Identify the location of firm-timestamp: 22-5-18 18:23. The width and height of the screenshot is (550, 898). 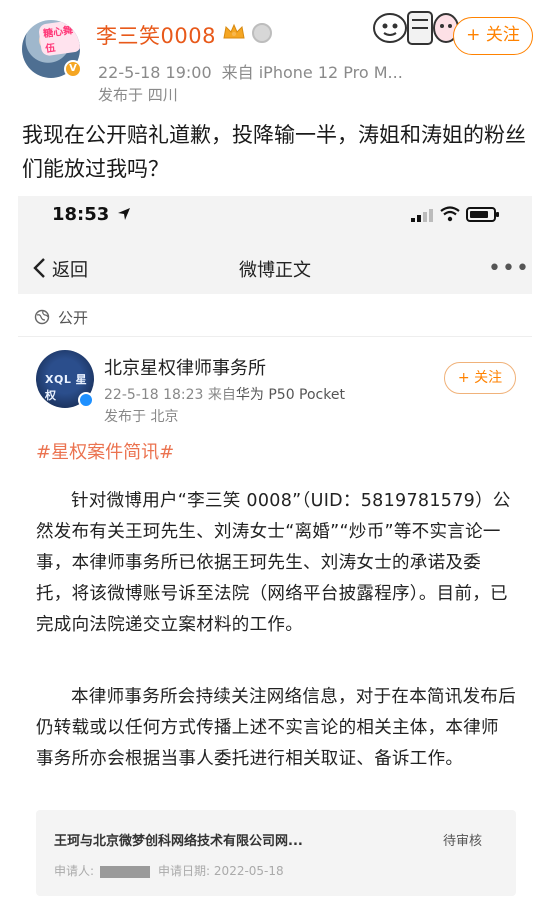
(154, 395).